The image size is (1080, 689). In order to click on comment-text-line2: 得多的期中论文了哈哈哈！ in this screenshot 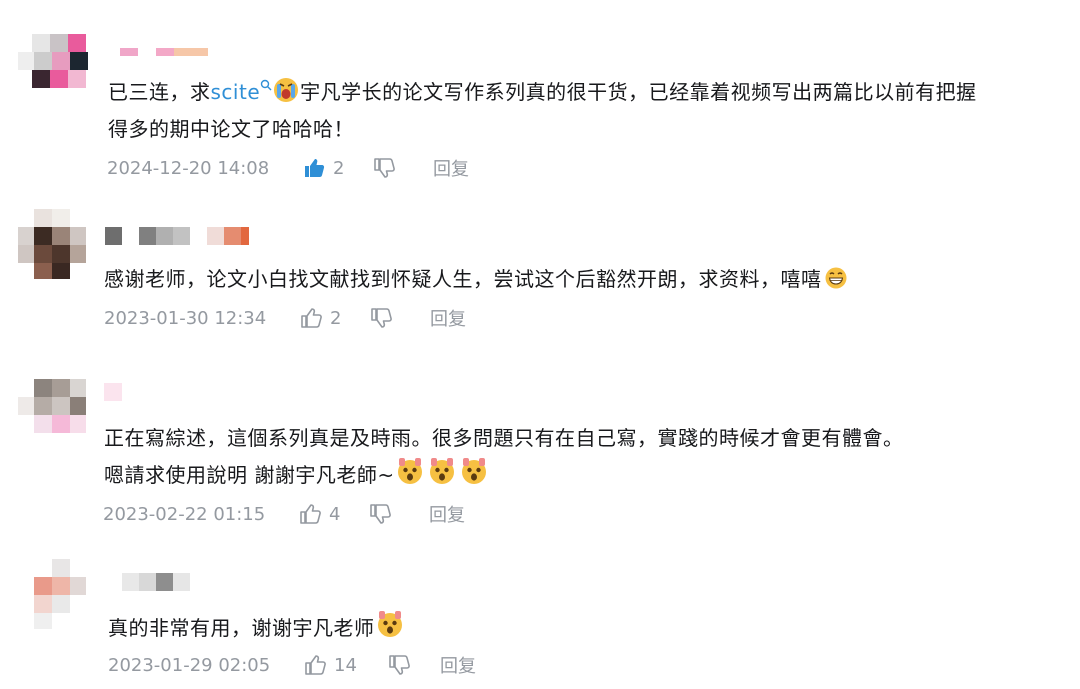, I will do `click(231, 129)`.